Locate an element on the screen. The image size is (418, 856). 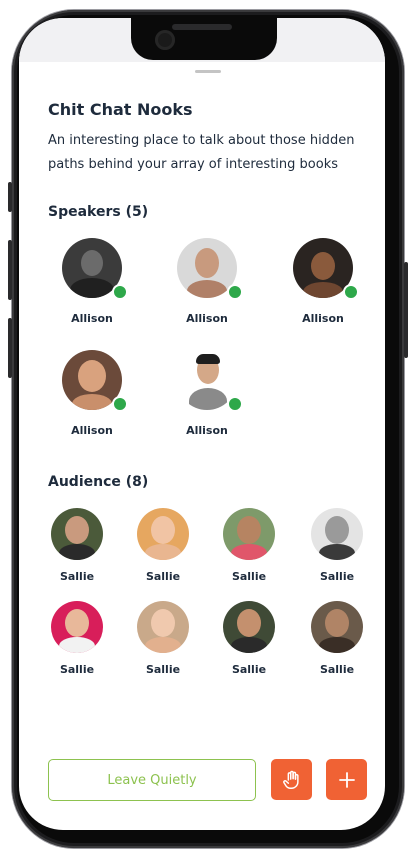
raise-hand-button is located at coordinates (291, 779).